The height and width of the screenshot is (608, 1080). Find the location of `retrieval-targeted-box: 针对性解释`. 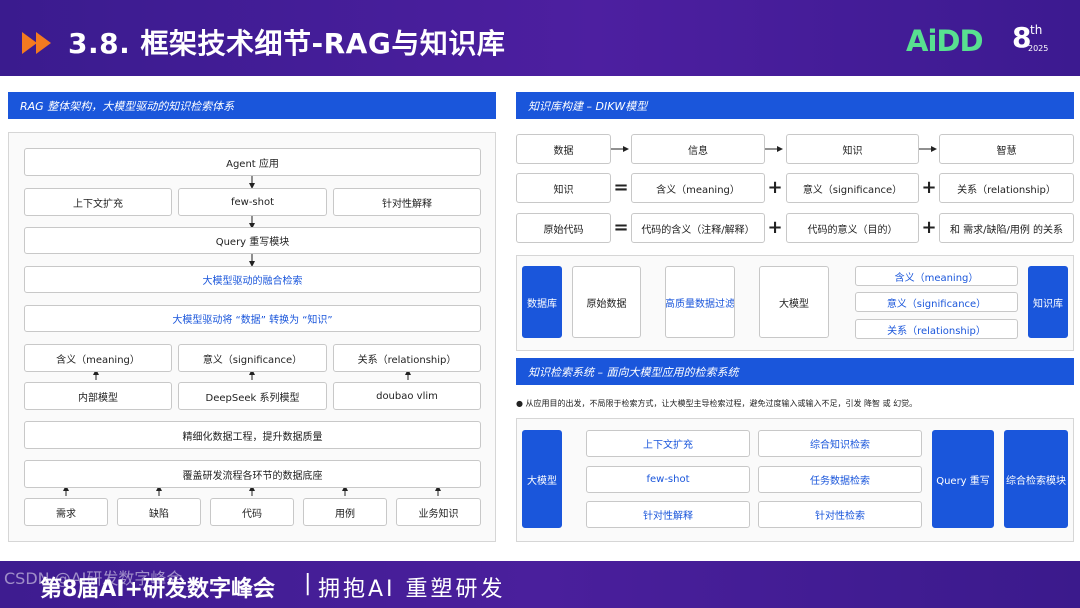

retrieval-targeted-box: 针对性解释 is located at coordinates (668, 514).